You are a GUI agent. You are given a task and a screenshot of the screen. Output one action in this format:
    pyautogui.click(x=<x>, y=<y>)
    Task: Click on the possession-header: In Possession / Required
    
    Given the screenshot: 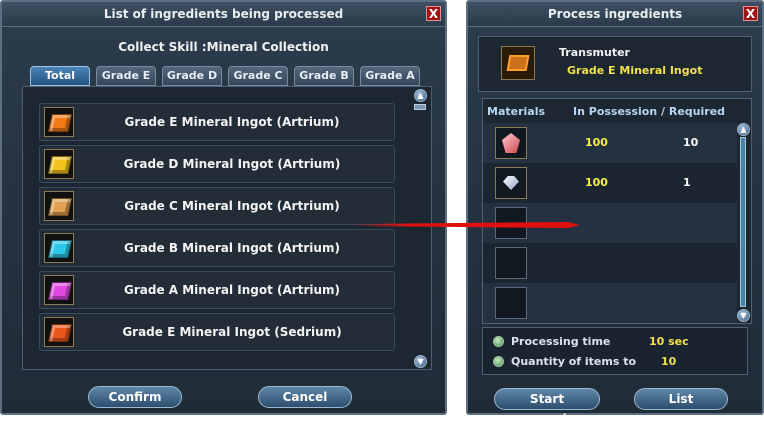 What is the action you would take?
    pyautogui.click(x=649, y=111)
    